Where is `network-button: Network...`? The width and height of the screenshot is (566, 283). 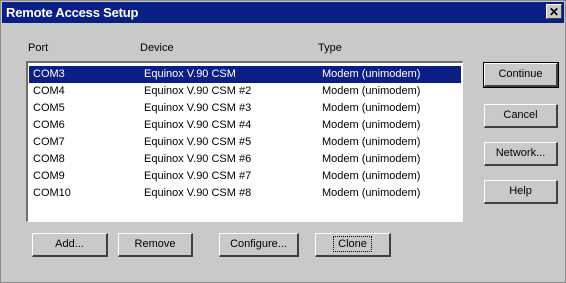 network-button: Network... is located at coordinates (521, 154).